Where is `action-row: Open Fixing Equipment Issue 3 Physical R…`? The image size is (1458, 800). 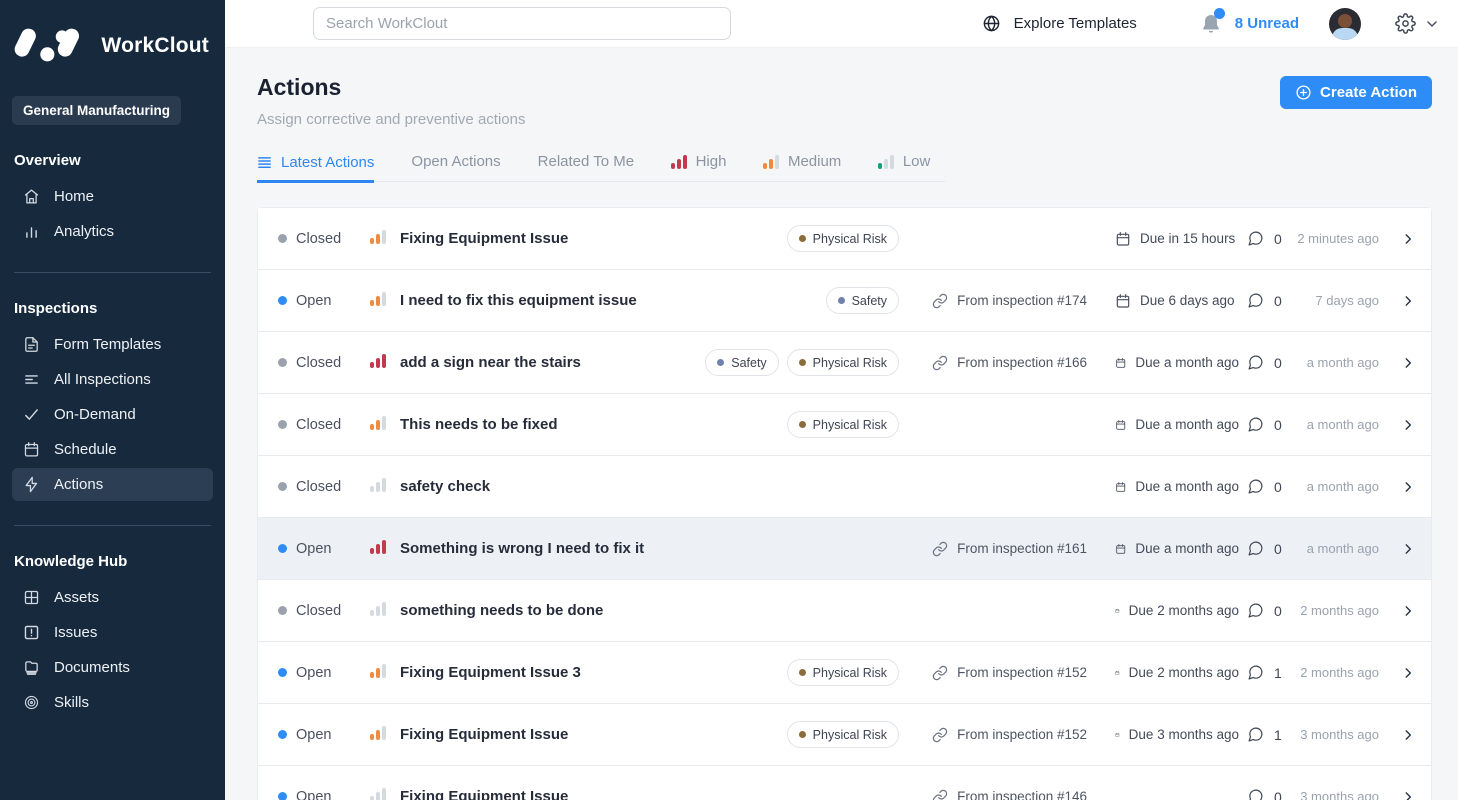 action-row: Open Fixing Equipment Issue 3 Physical R… is located at coordinates (844, 673).